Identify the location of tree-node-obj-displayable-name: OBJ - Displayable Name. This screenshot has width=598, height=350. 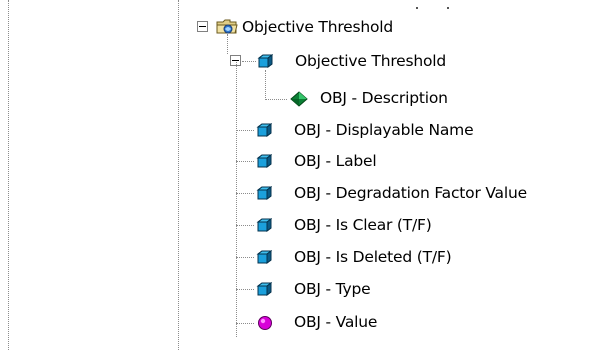
(299, 131).